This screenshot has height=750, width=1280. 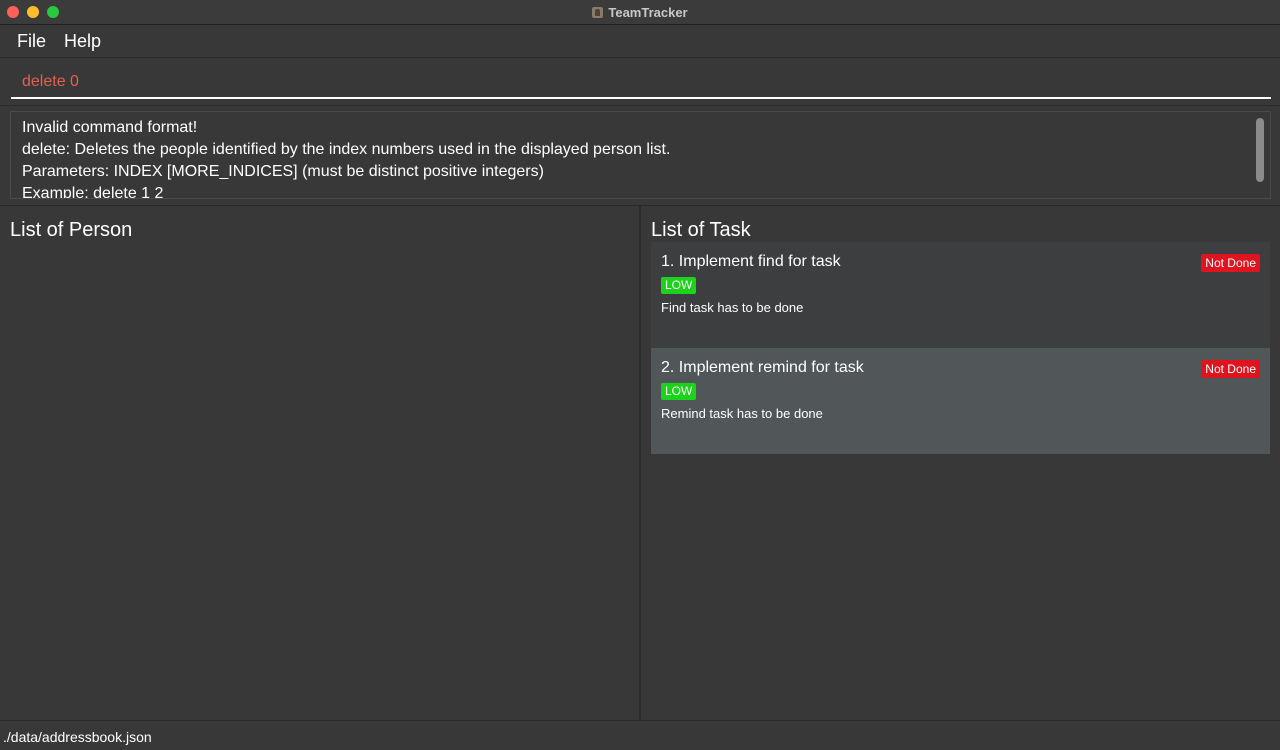 What do you see at coordinates (648, 12) in the screenshot?
I see `window-title: TeamTracker` at bounding box center [648, 12].